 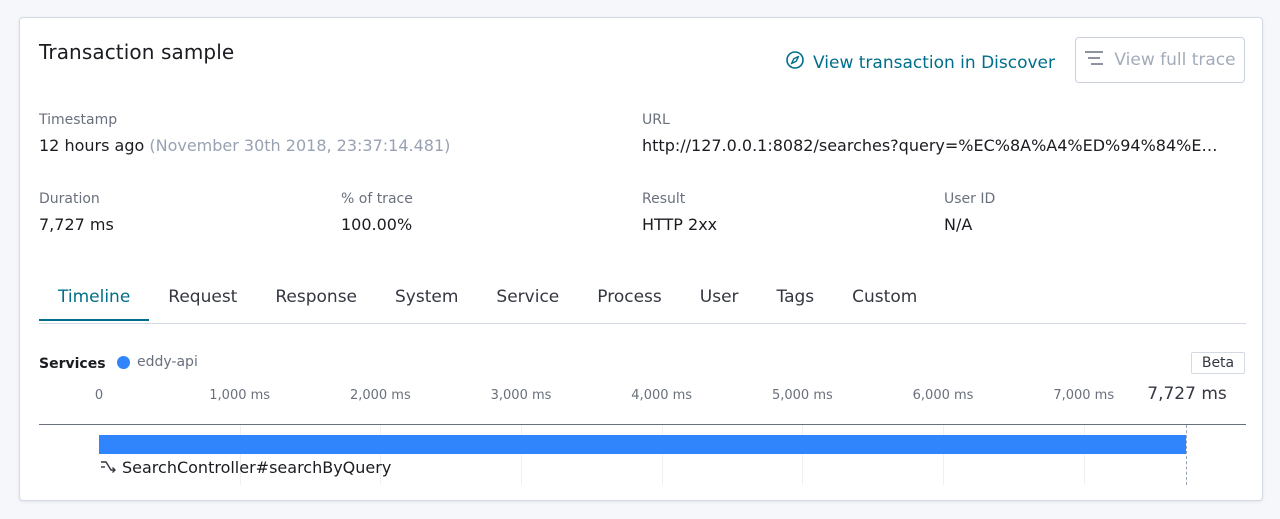 I want to click on tab-user: User, so click(x=719, y=298).